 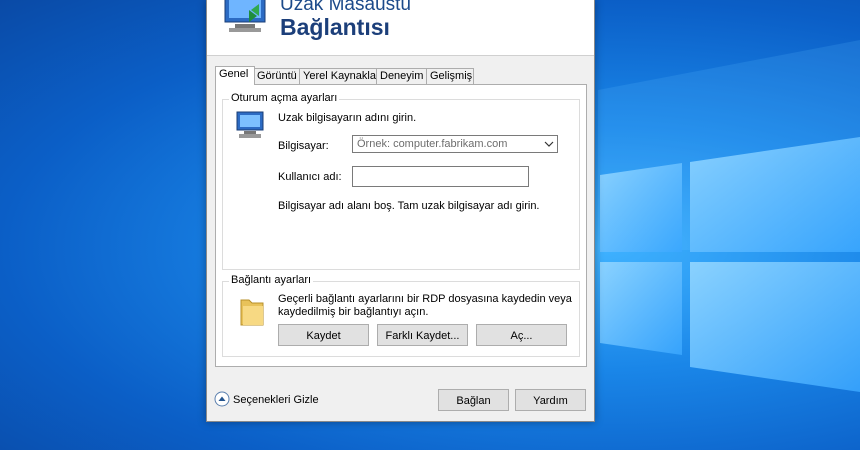 What do you see at coordinates (549, 144) in the screenshot?
I see `chevron-down-icon` at bounding box center [549, 144].